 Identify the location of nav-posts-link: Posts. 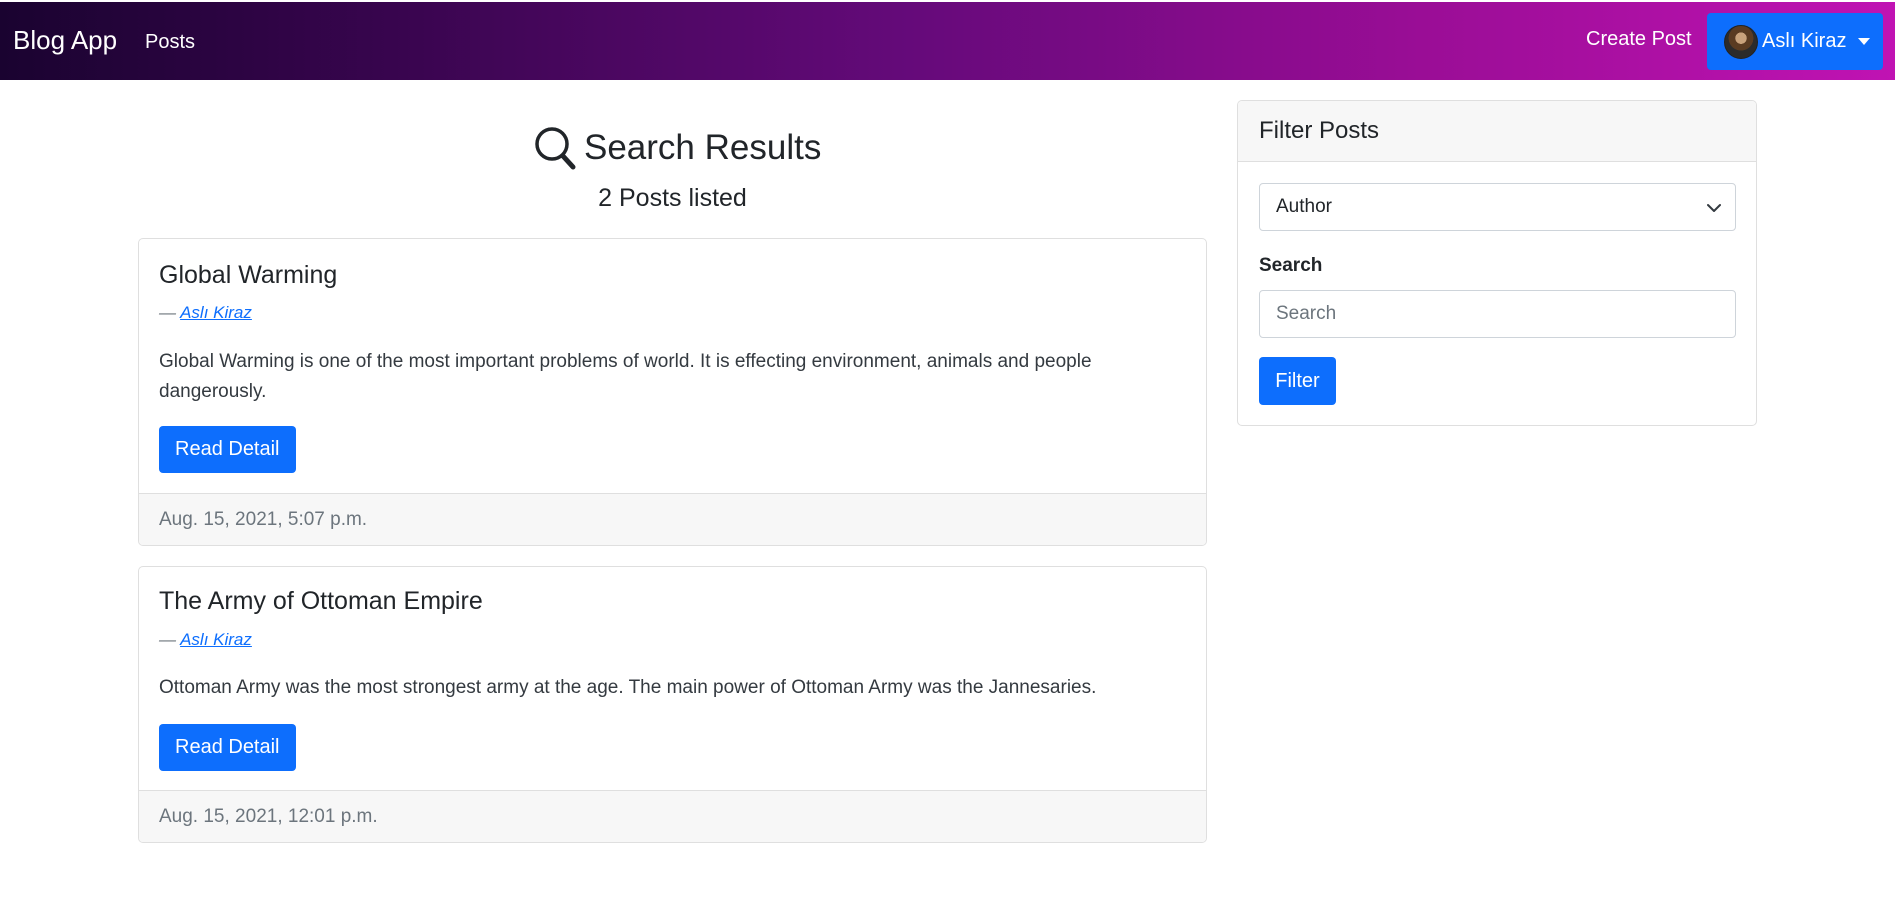
(170, 42).